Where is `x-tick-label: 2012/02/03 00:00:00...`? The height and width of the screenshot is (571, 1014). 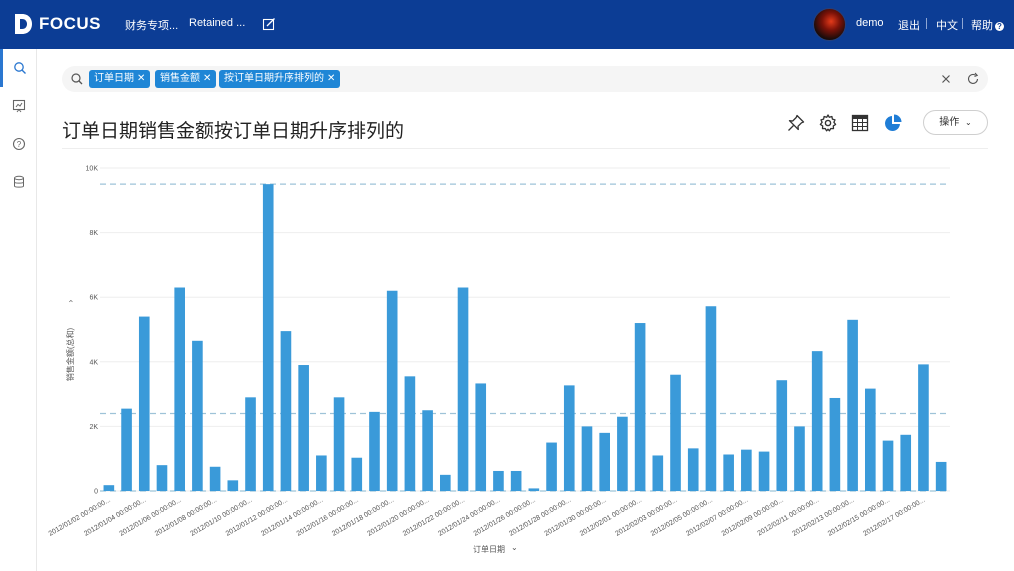
x-tick-label: 2012/02/03 00:00:00... is located at coordinates (646, 517).